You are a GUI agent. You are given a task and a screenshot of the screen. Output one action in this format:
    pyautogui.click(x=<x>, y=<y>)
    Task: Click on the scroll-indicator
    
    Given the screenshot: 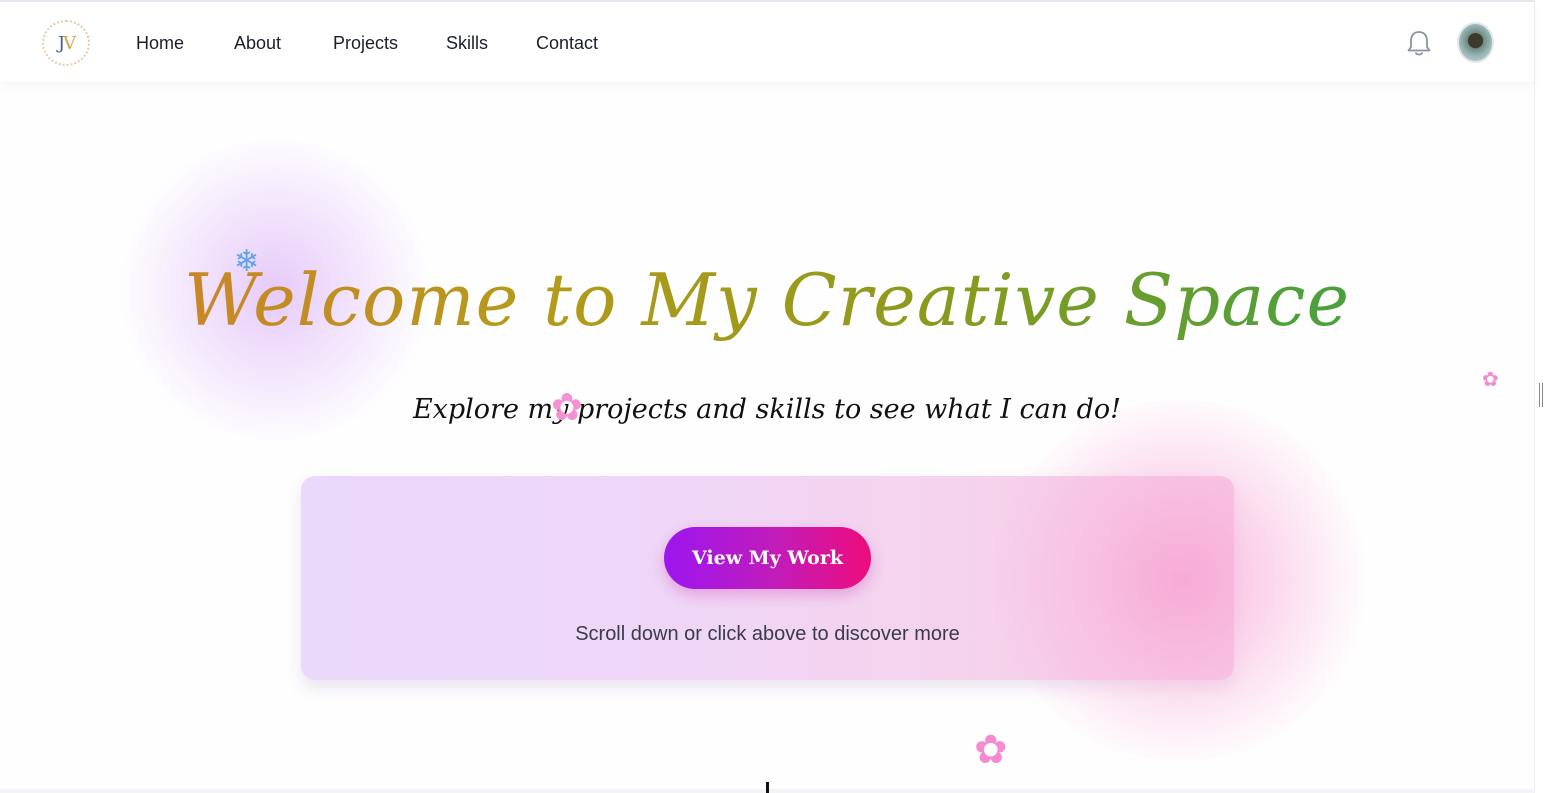 What is the action you would take?
    pyautogui.click(x=767, y=787)
    